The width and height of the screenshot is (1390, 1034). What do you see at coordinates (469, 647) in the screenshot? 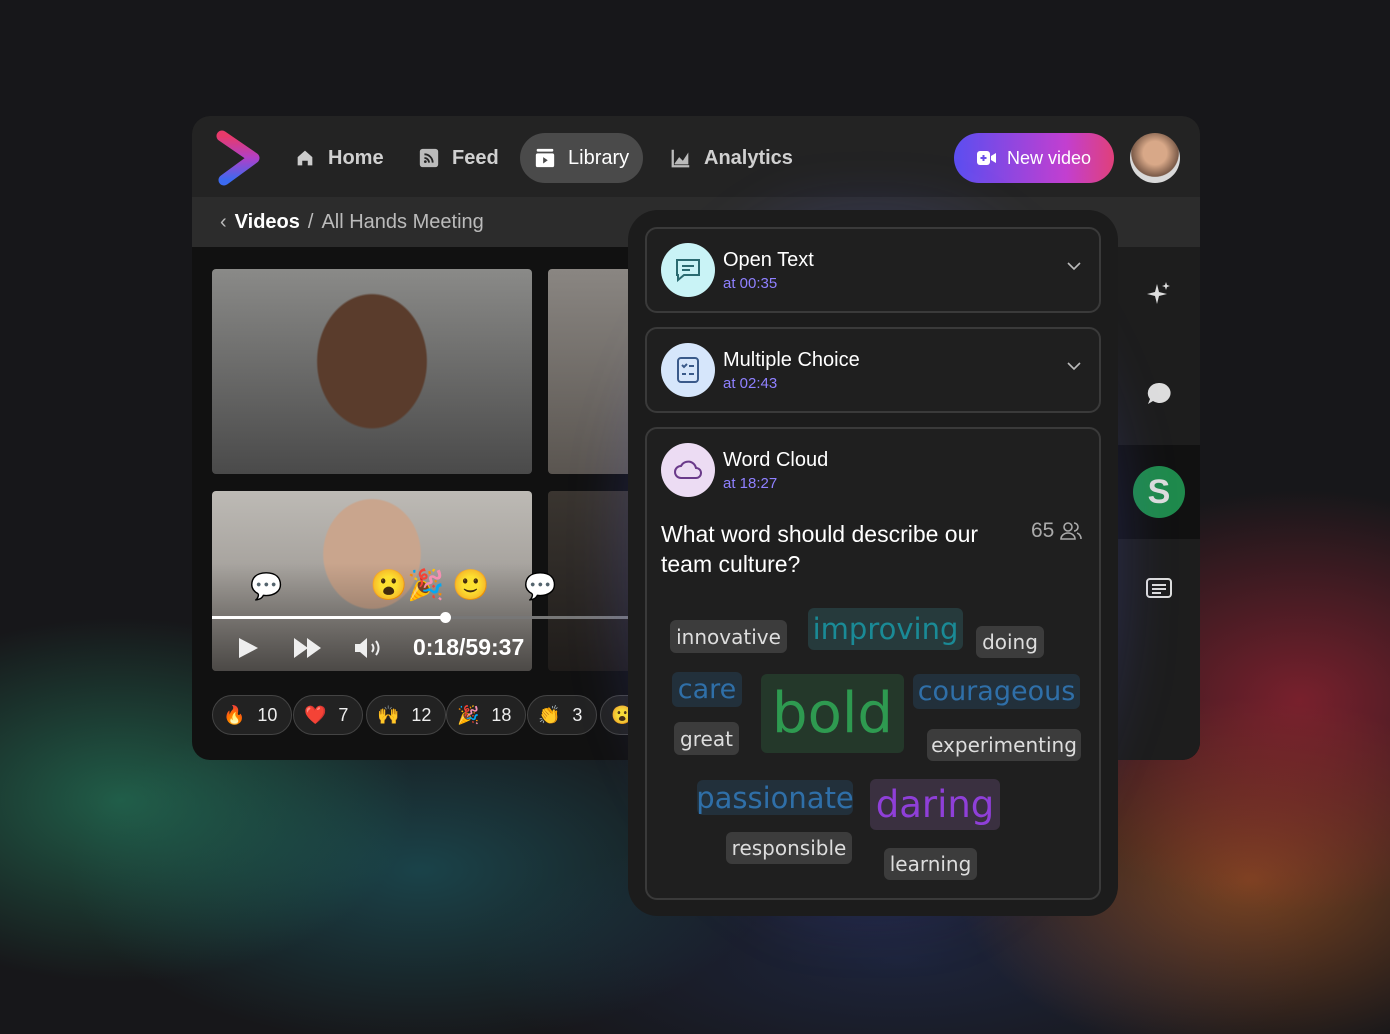
I see `playback-time: 0:18/59:37` at bounding box center [469, 647].